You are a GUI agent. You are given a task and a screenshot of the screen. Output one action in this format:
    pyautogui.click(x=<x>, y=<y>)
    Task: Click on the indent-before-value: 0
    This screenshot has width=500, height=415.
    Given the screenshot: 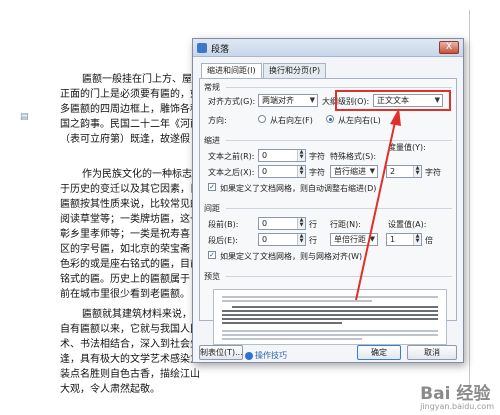 What is the action you would take?
    pyautogui.click(x=265, y=155)
    